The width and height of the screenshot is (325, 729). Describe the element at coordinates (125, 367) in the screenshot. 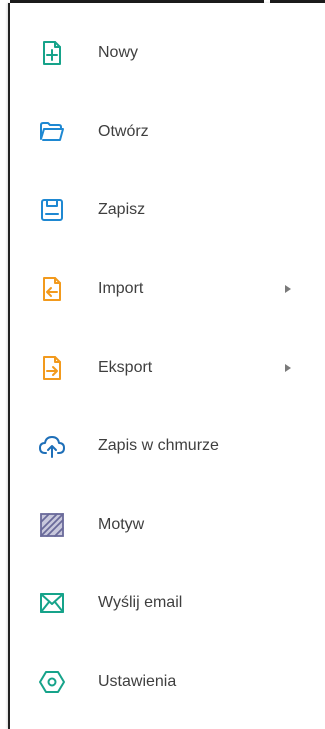

I see `menu-item-label: Eksport` at that location.